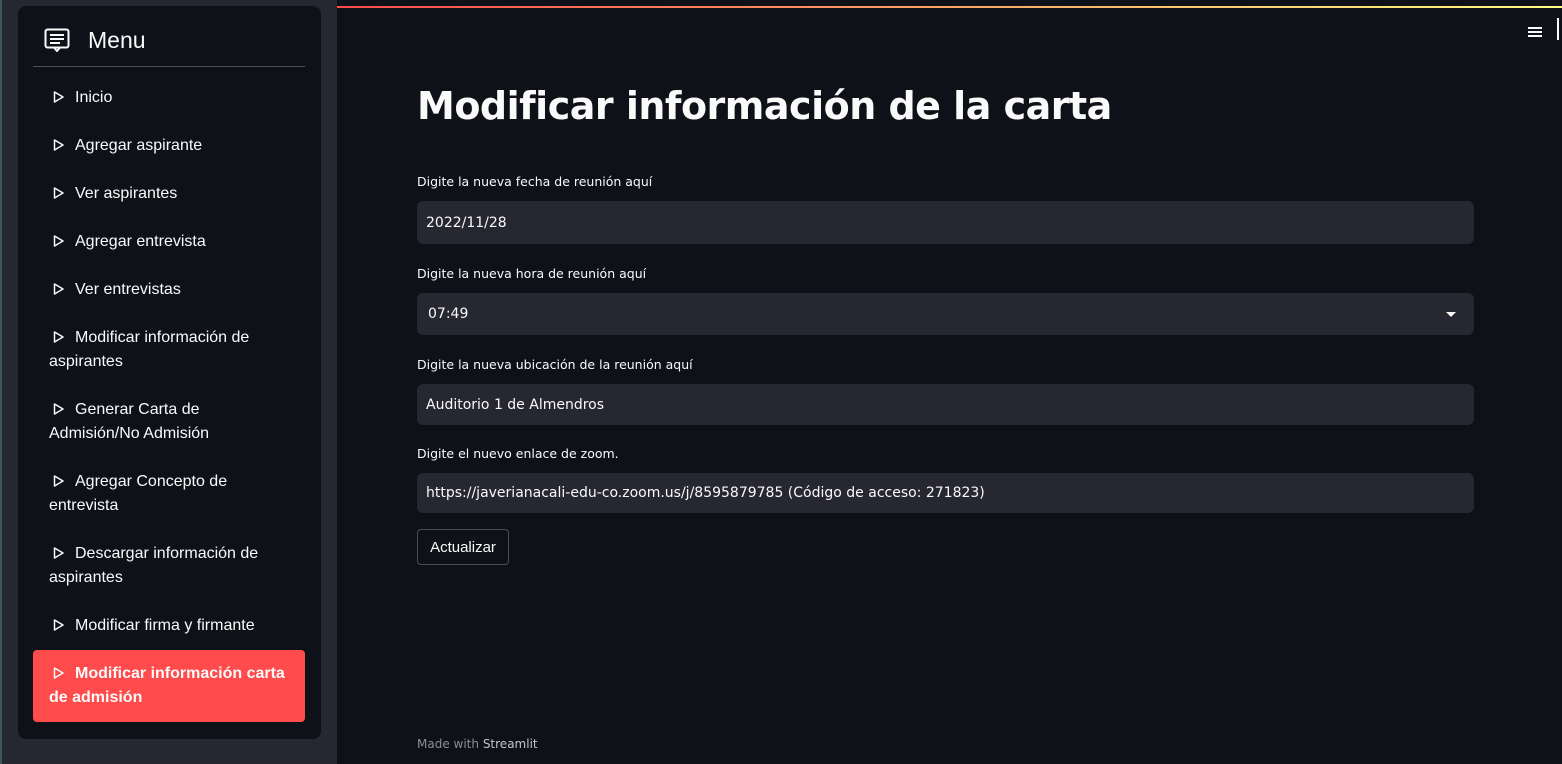 The image size is (1562, 764). What do you see at coordinates (139, 145) in the screenshot?
I see `sidebar-item-label: Agregar aspirante` at bounding box center [139, 145].